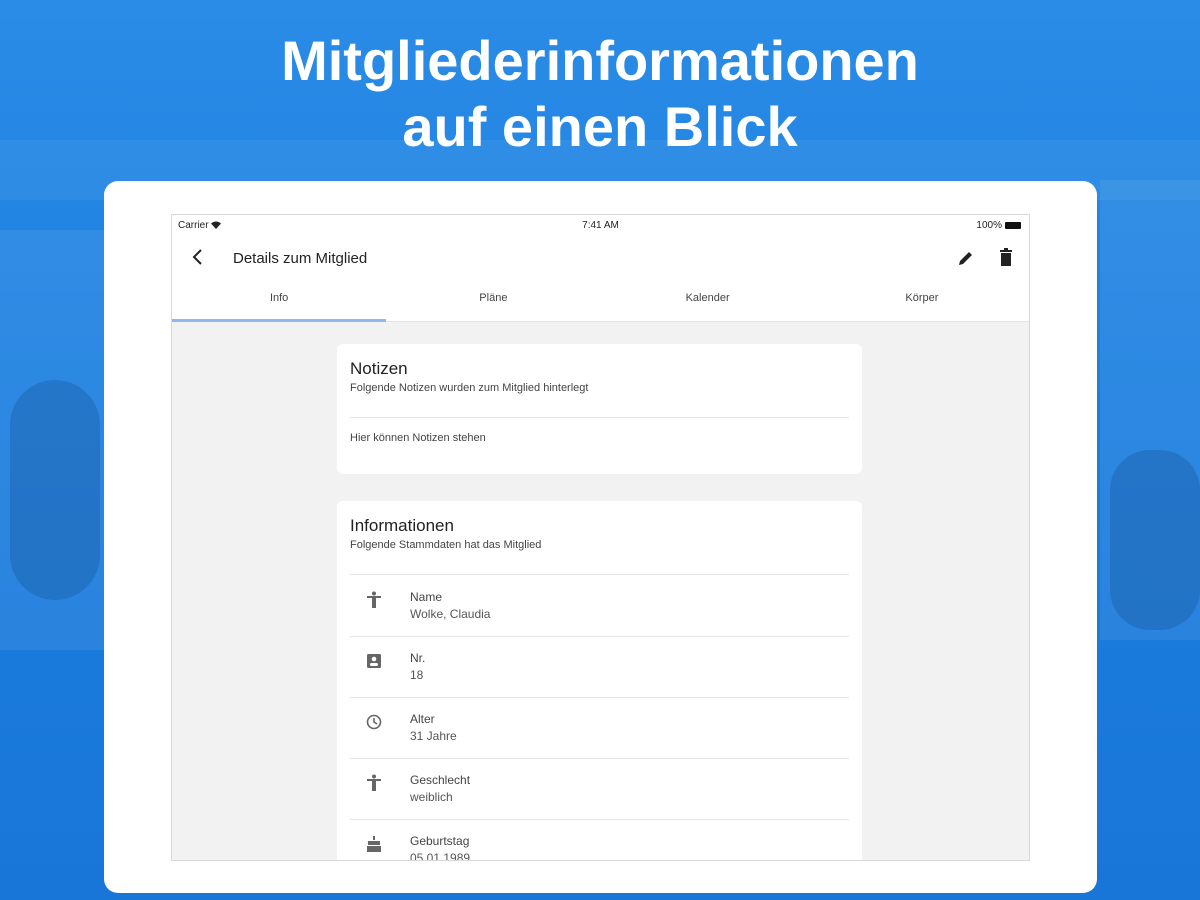 The image size is (1200, 900). I want to click on row-label: Alter, so click(422, 719).